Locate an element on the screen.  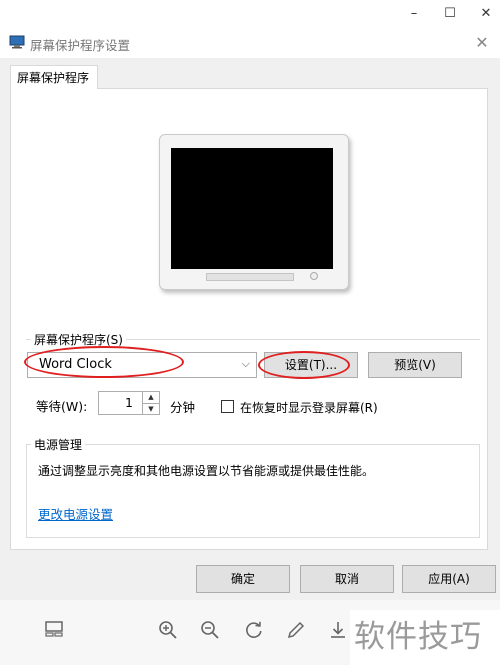
outer-window-titlebar: – ☐ ✕ is located at coordinates (250, 14).